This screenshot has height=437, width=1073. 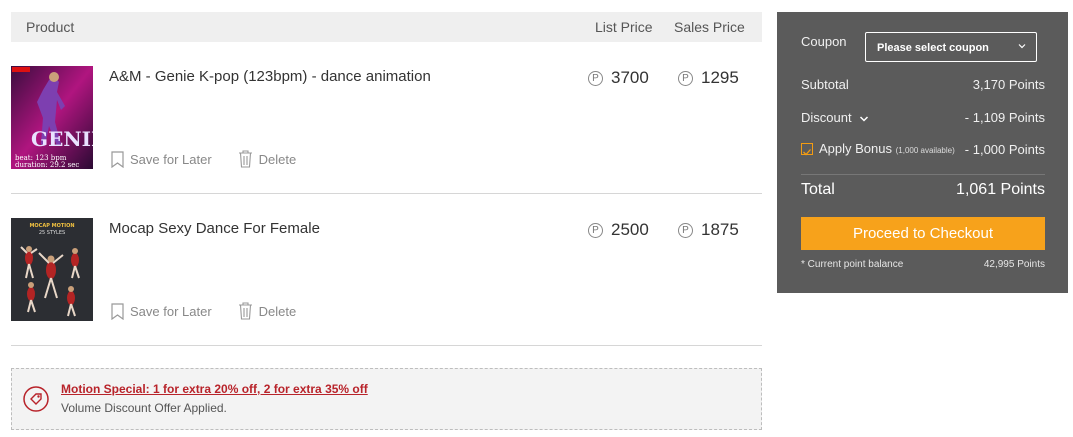 What do you see at coordinates (855, 148) in the screenshot?
I see `apply-bonus-text: Apply Bonus` at bounding box center [855, 148].